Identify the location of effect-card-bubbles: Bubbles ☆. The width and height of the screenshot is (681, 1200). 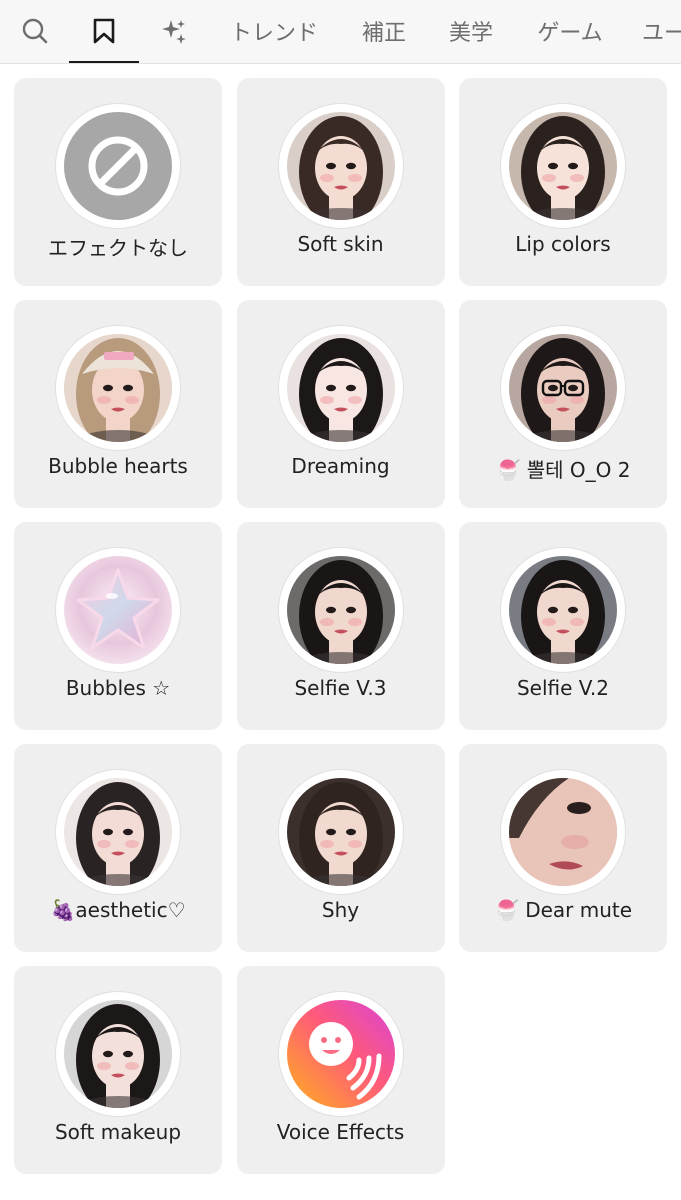
(118, 626).